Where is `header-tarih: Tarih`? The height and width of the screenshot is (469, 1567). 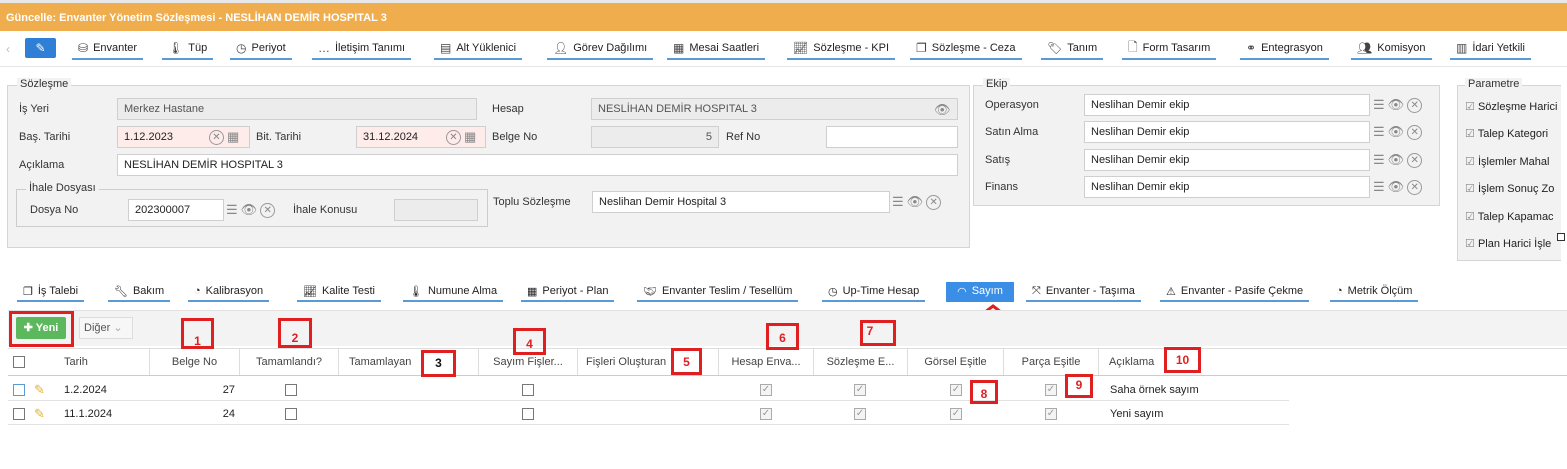
header-tarih: Tarih is located at coordinates (103, 362).